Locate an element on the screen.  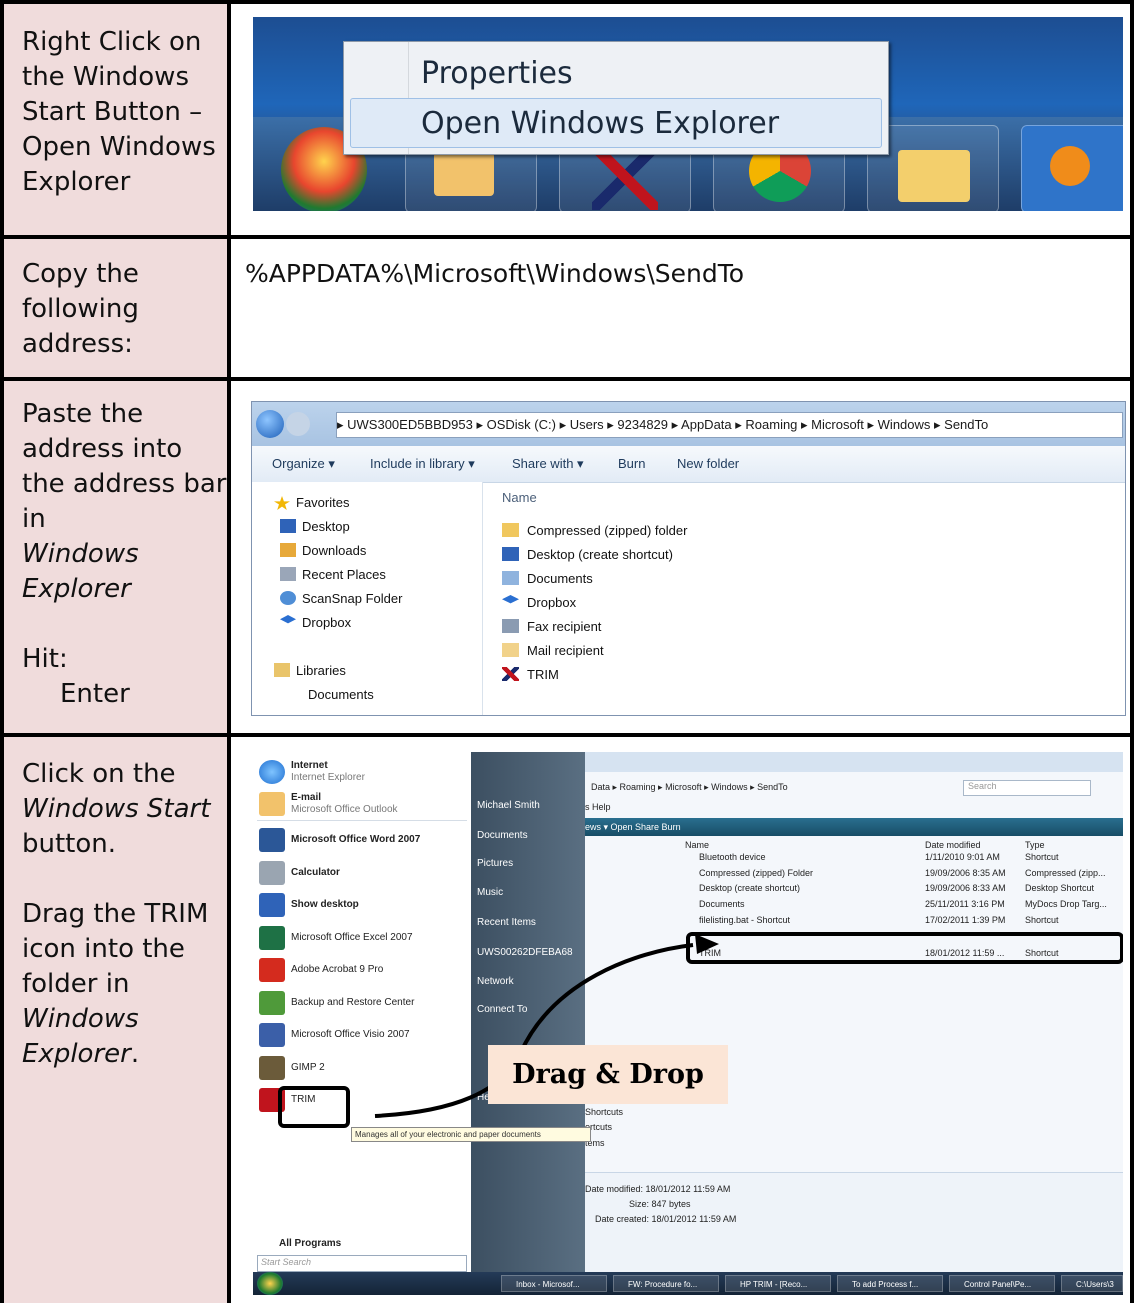
taskbar-screenshot: Properties Open Windows Explorer is located at coordinates (688, 114).